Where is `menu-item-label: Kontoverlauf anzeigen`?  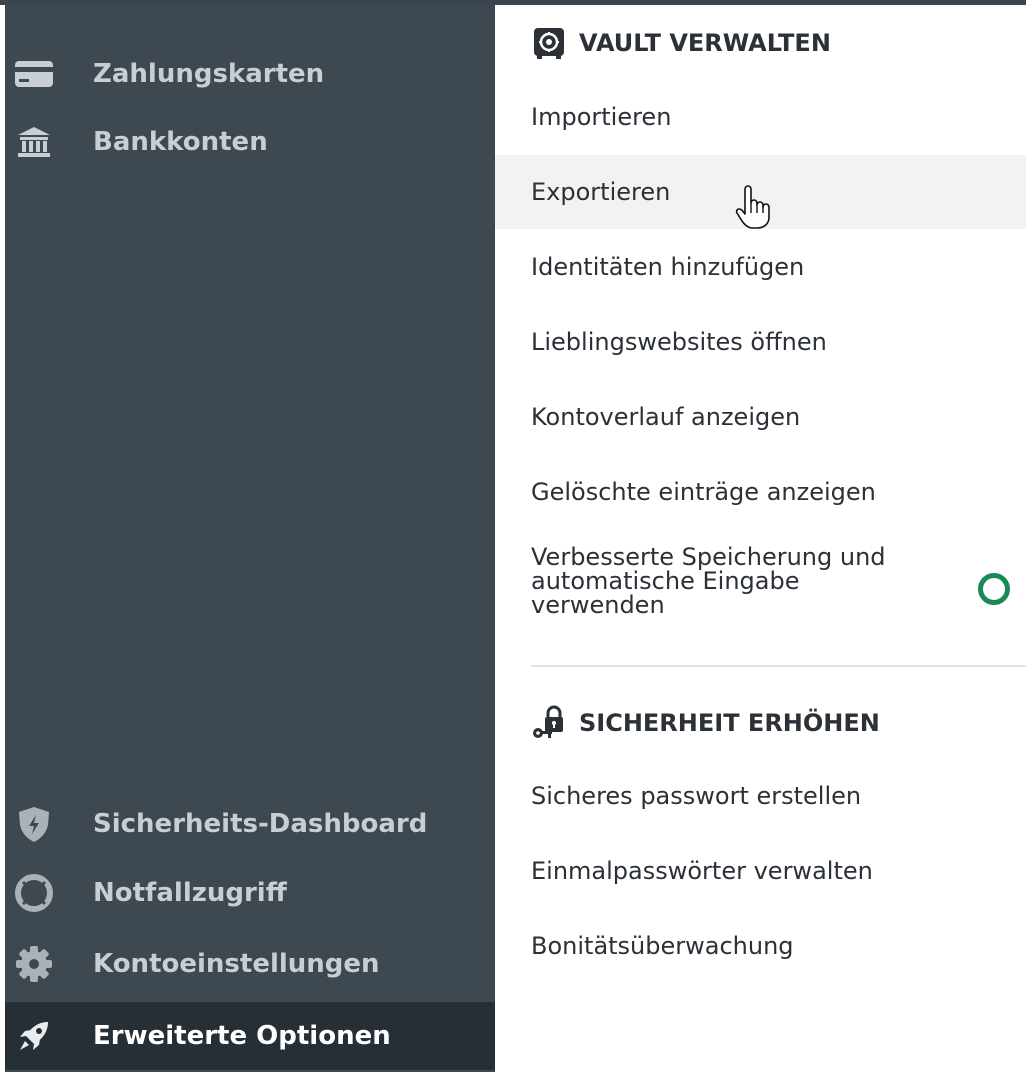
menu-item-label: Kontoverlauf anzeigen is located at coordinates (666, 417).